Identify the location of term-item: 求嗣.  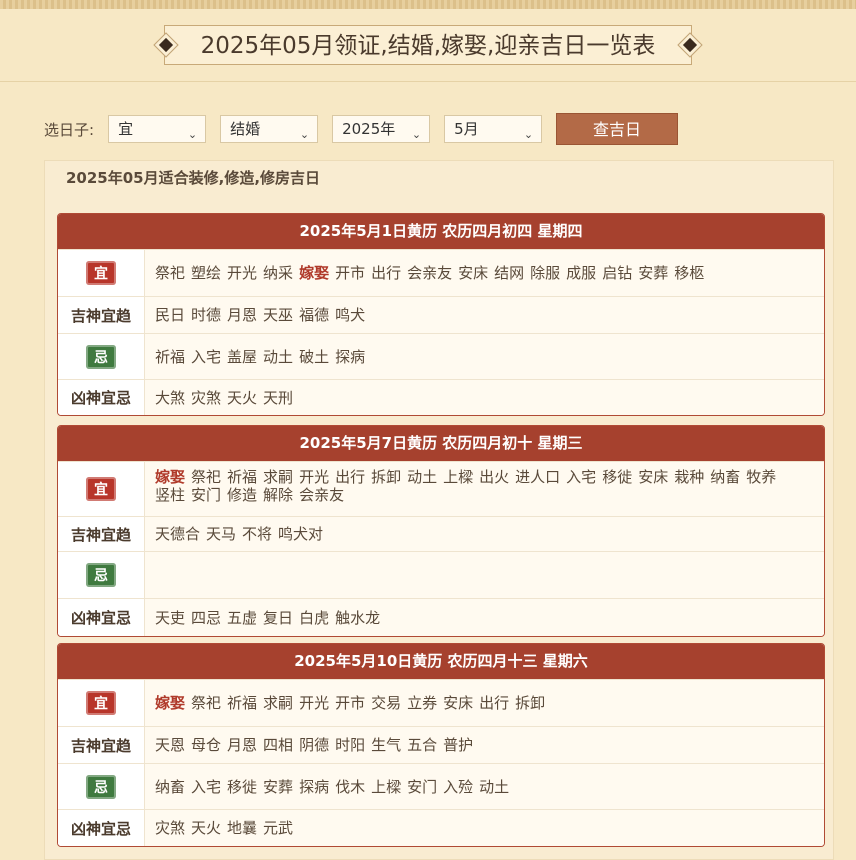
(278, 703).